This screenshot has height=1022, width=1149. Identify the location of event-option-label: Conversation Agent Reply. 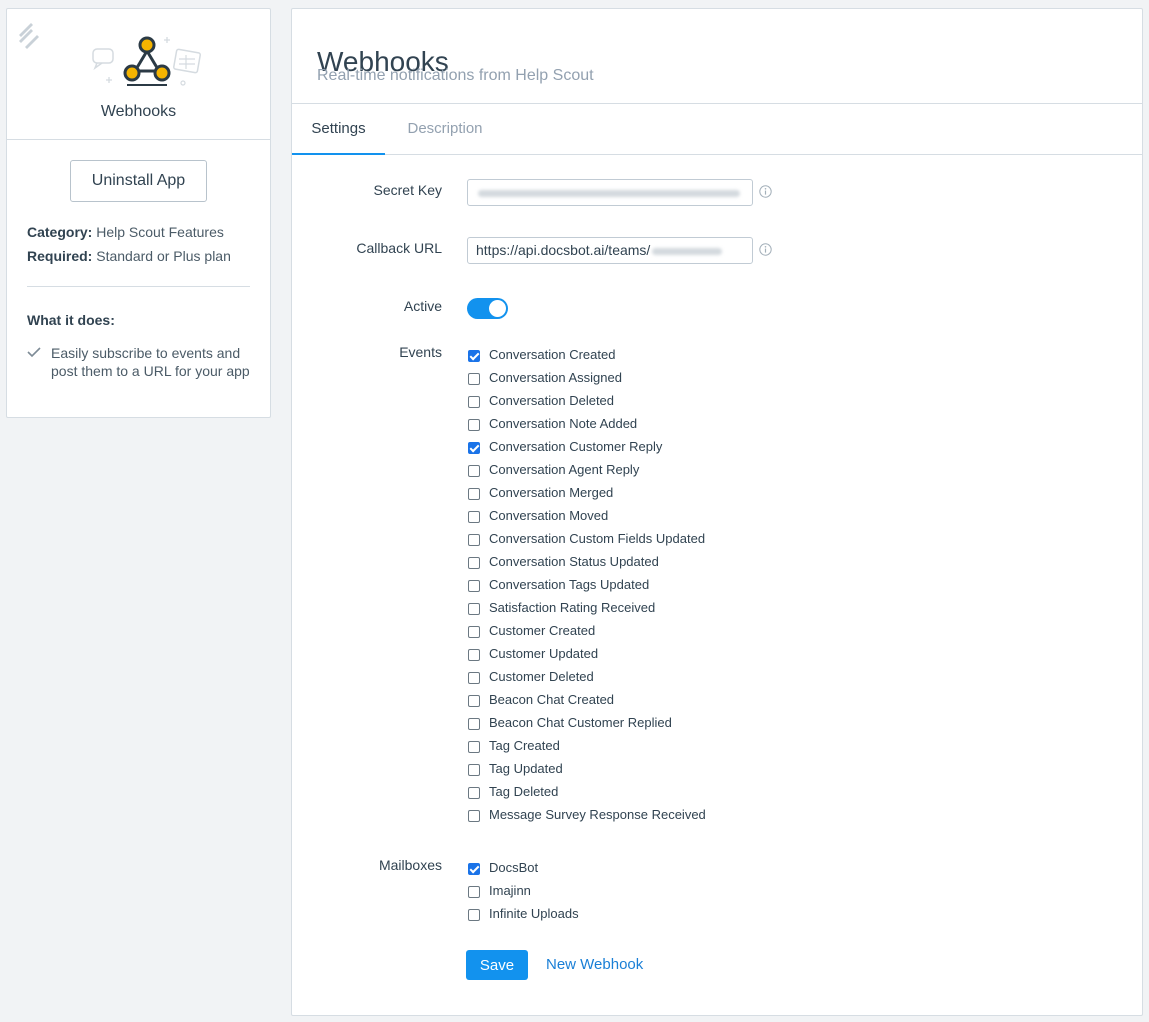
(564, 469).